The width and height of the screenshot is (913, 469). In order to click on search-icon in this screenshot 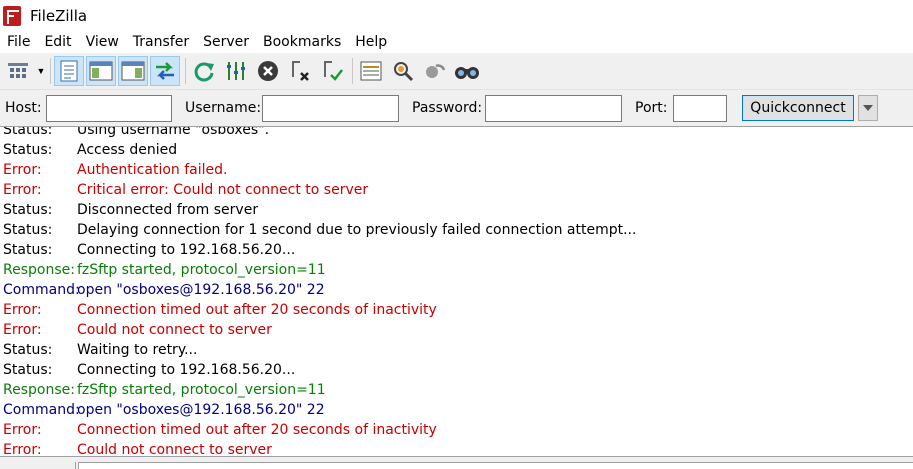, I will do `click(467, 73)`.